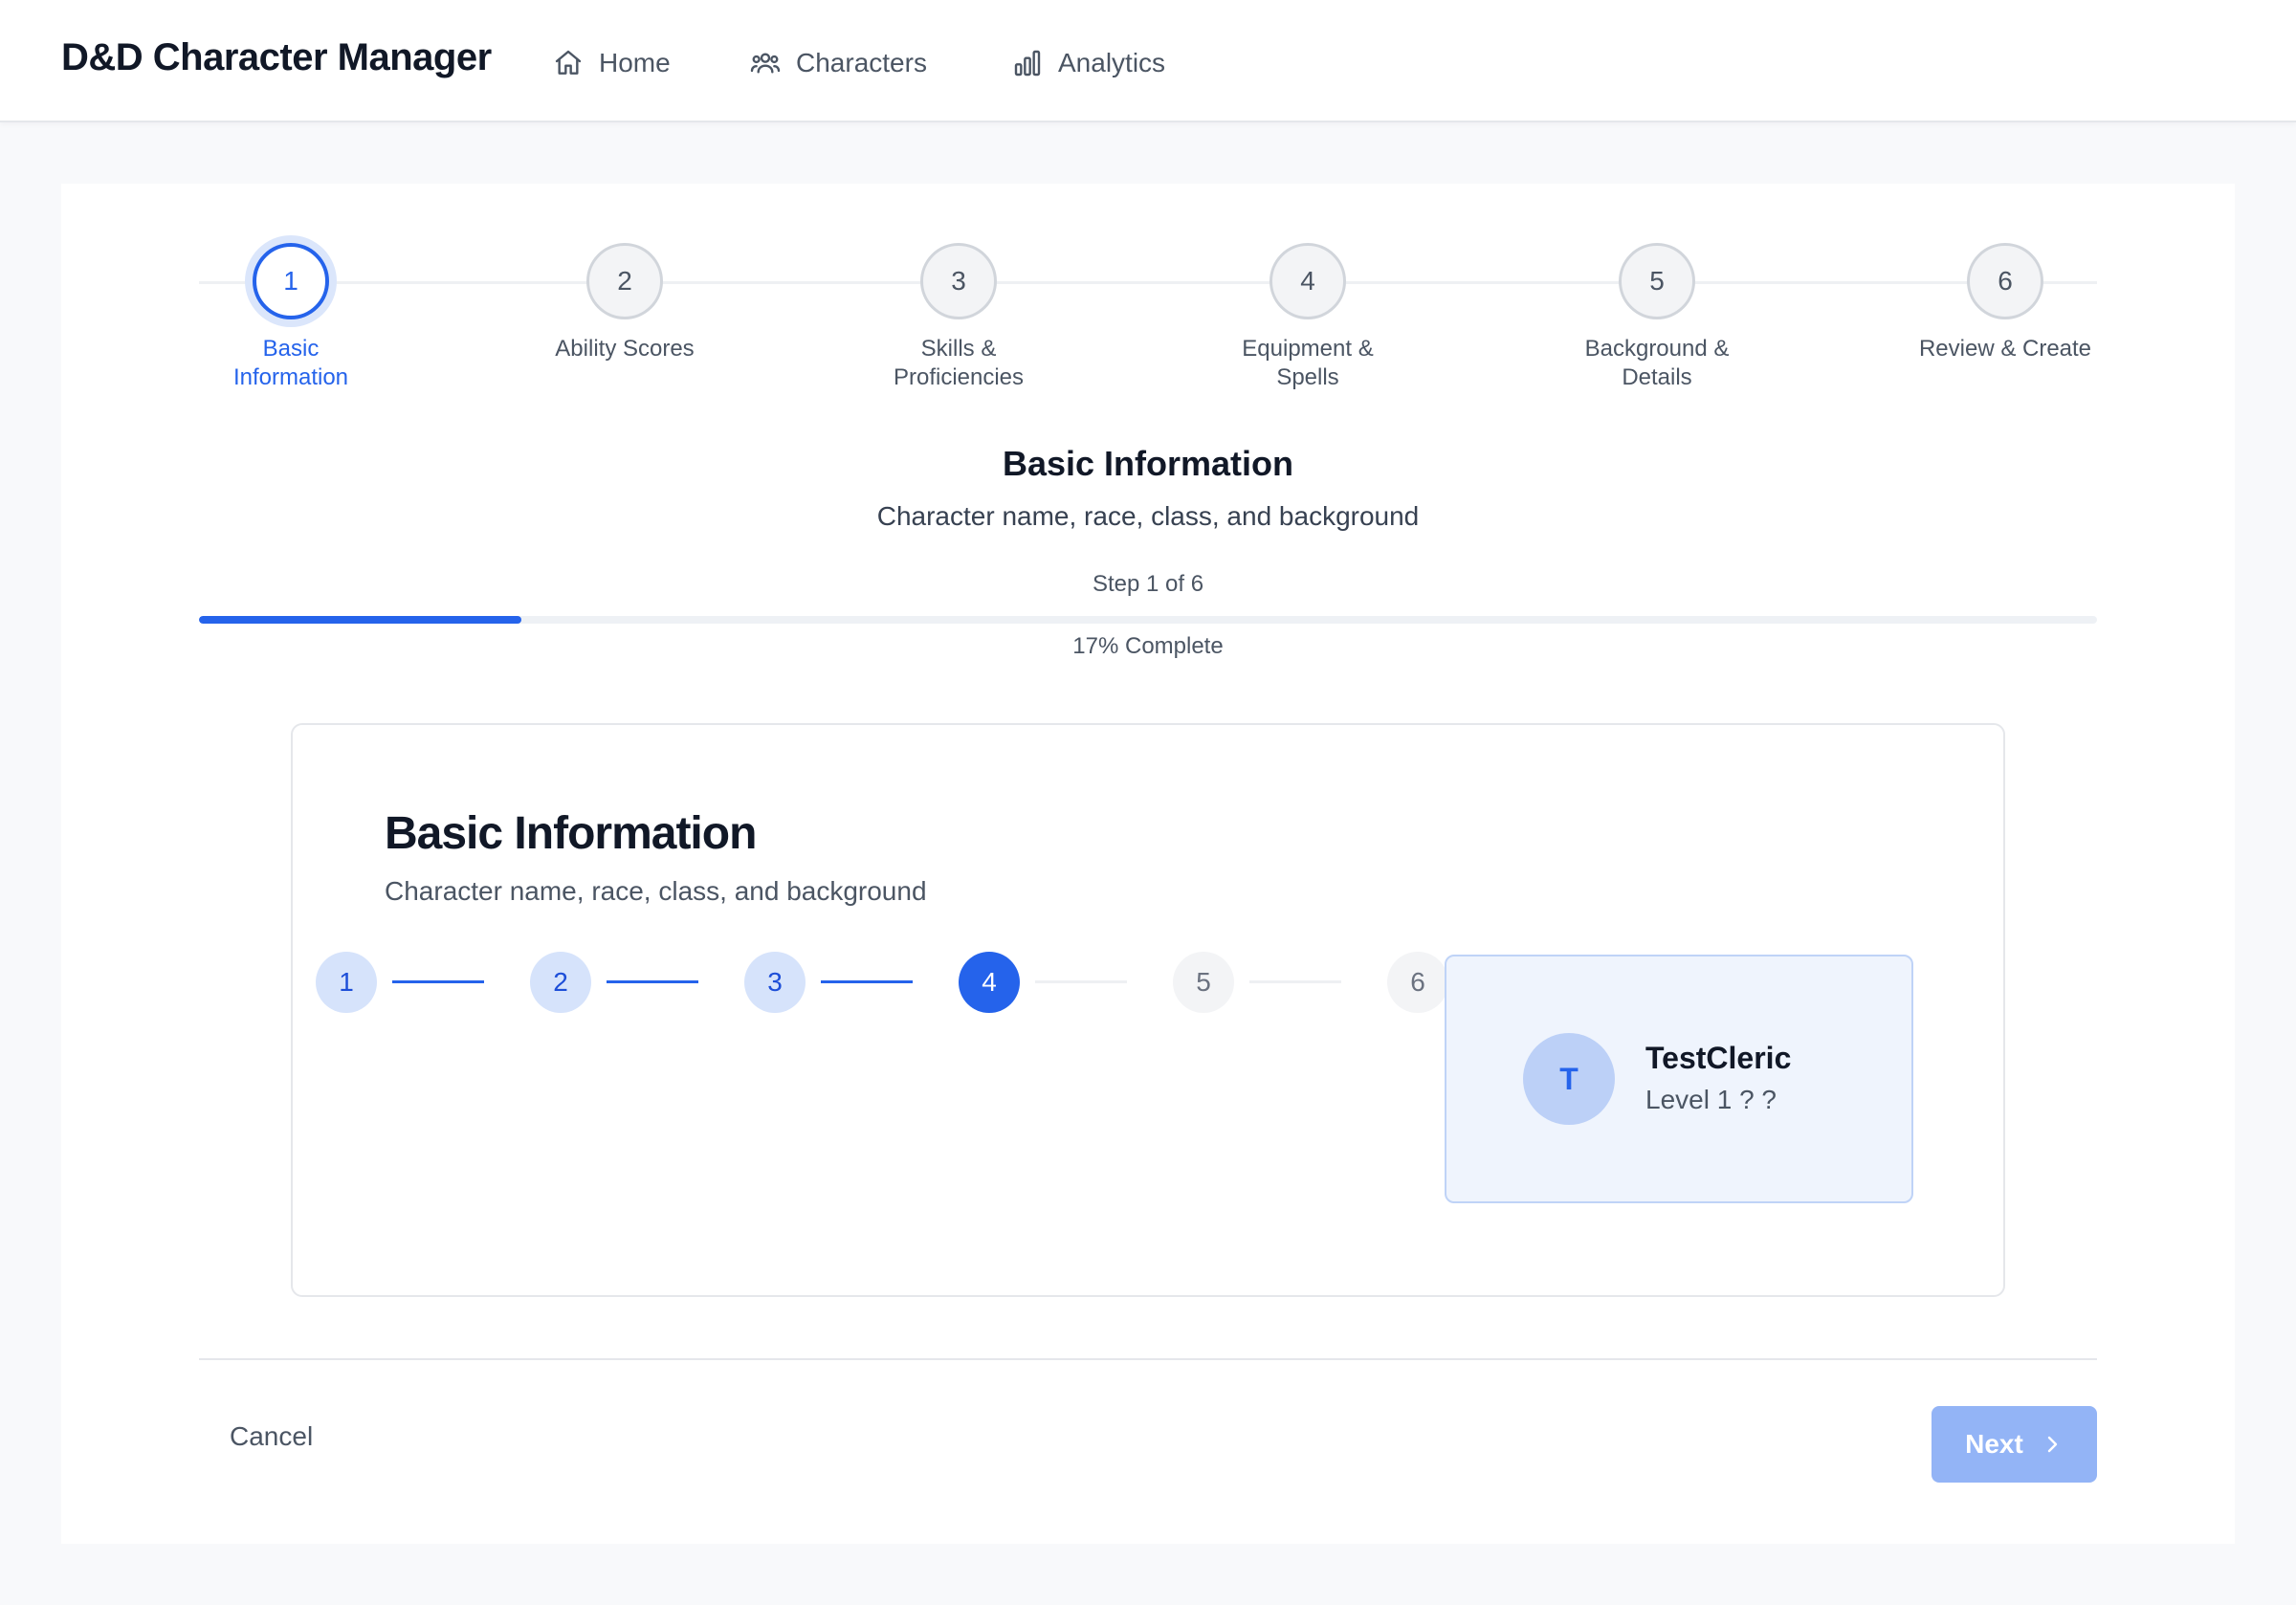  I want to click on nav-home-label: Home, so click(635, 62).